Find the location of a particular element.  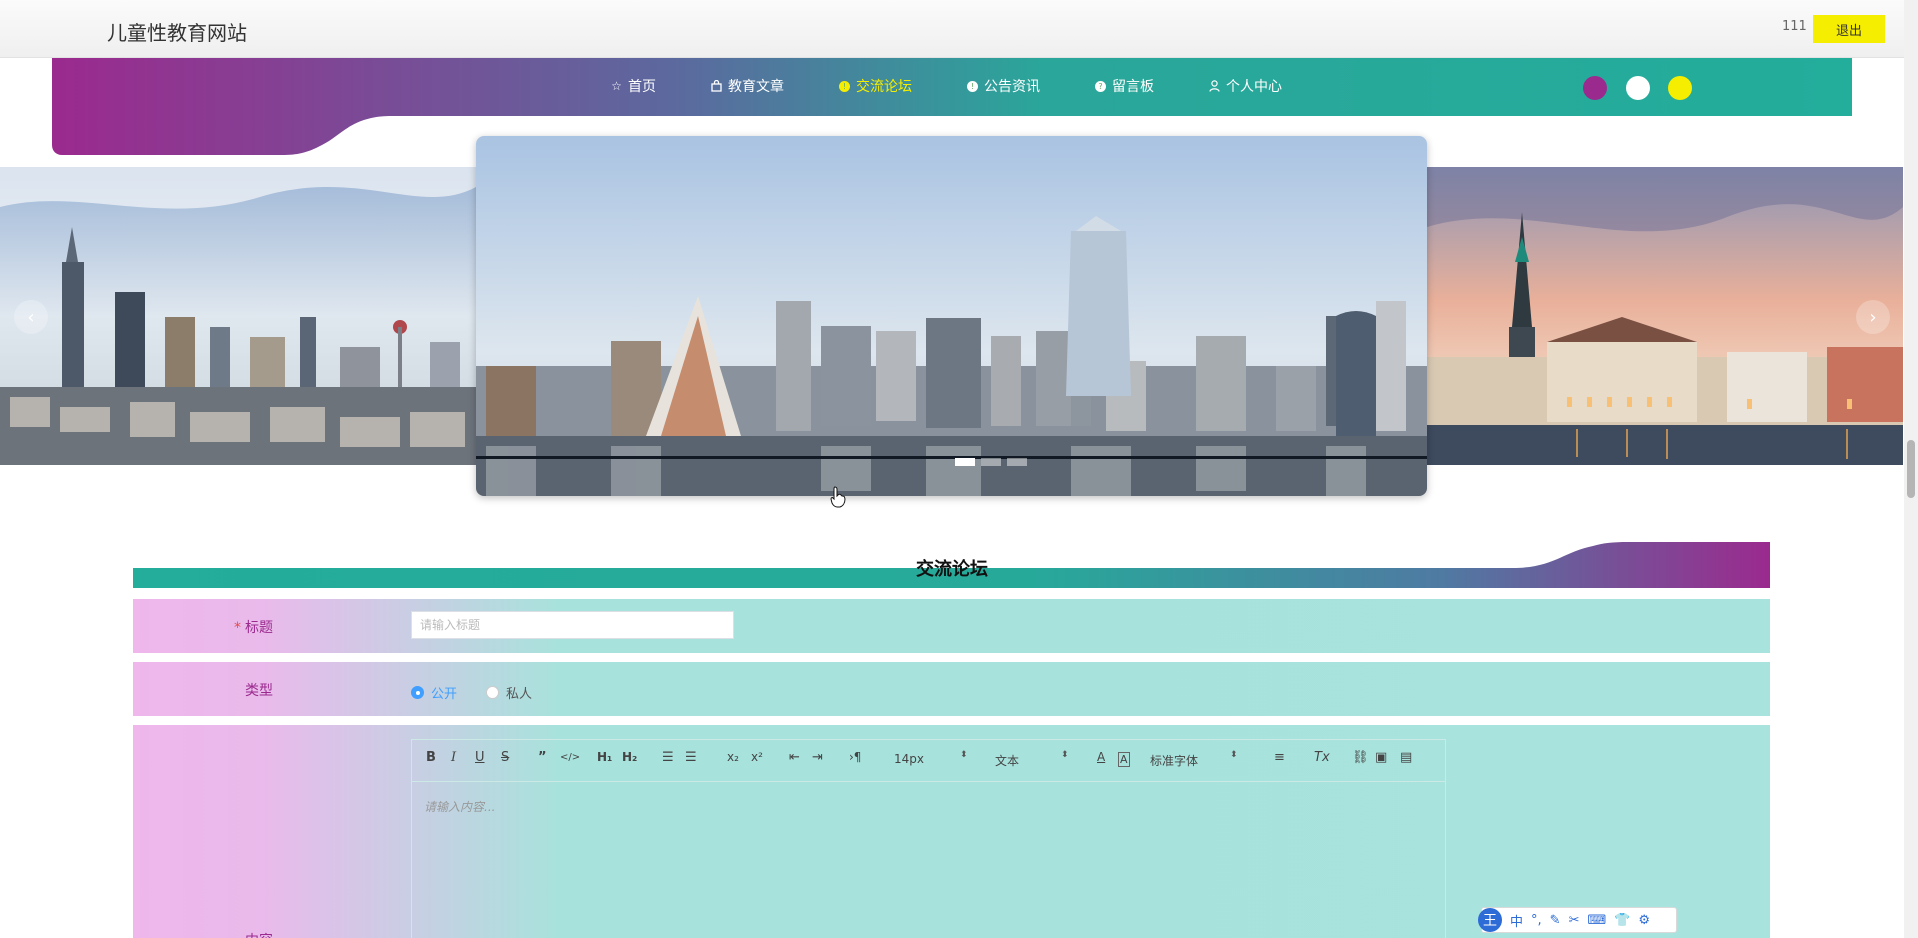

font-family-value: 标准字体 is located at coordinates (1174, 761).